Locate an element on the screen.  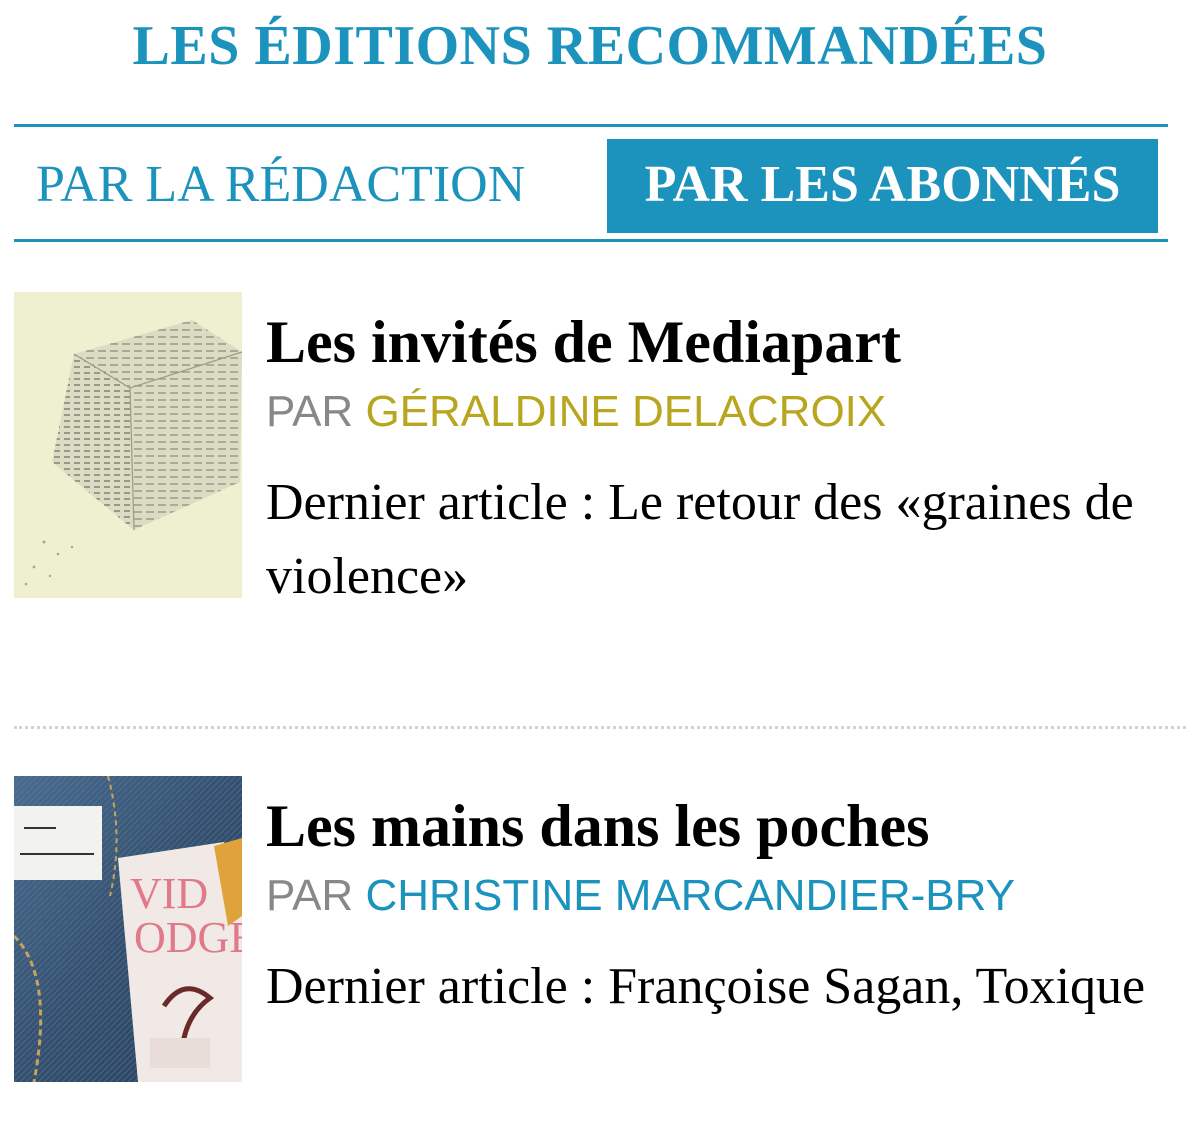
author-link: CHRISTINE MARCANDIER-BRY is located at coordinates (689, 895).